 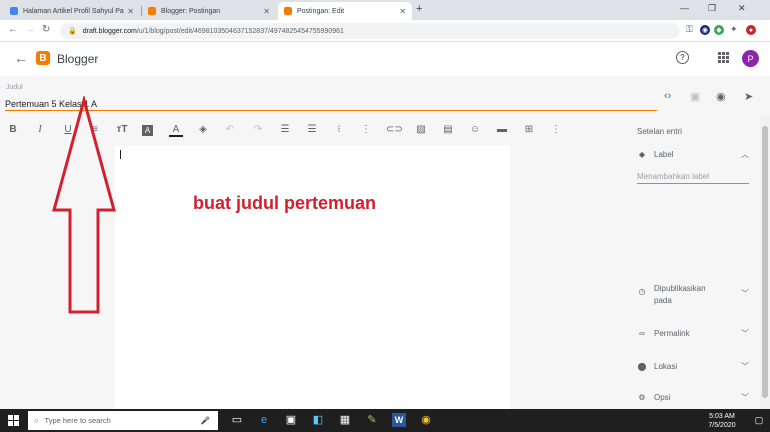 I want to click on label-section-title: Label, so click(x=664, y=154).